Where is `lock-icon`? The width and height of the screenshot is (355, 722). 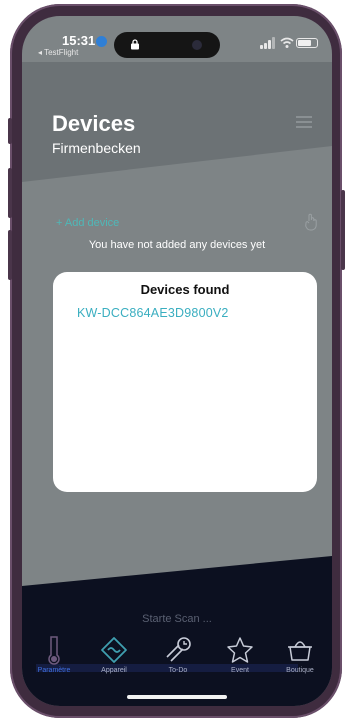
lock-icon is located at coordinates (135, 44).